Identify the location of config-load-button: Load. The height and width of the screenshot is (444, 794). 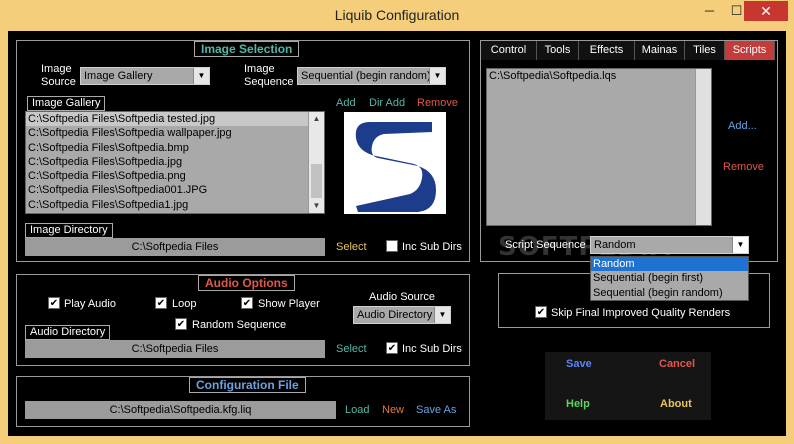
(357, 410).